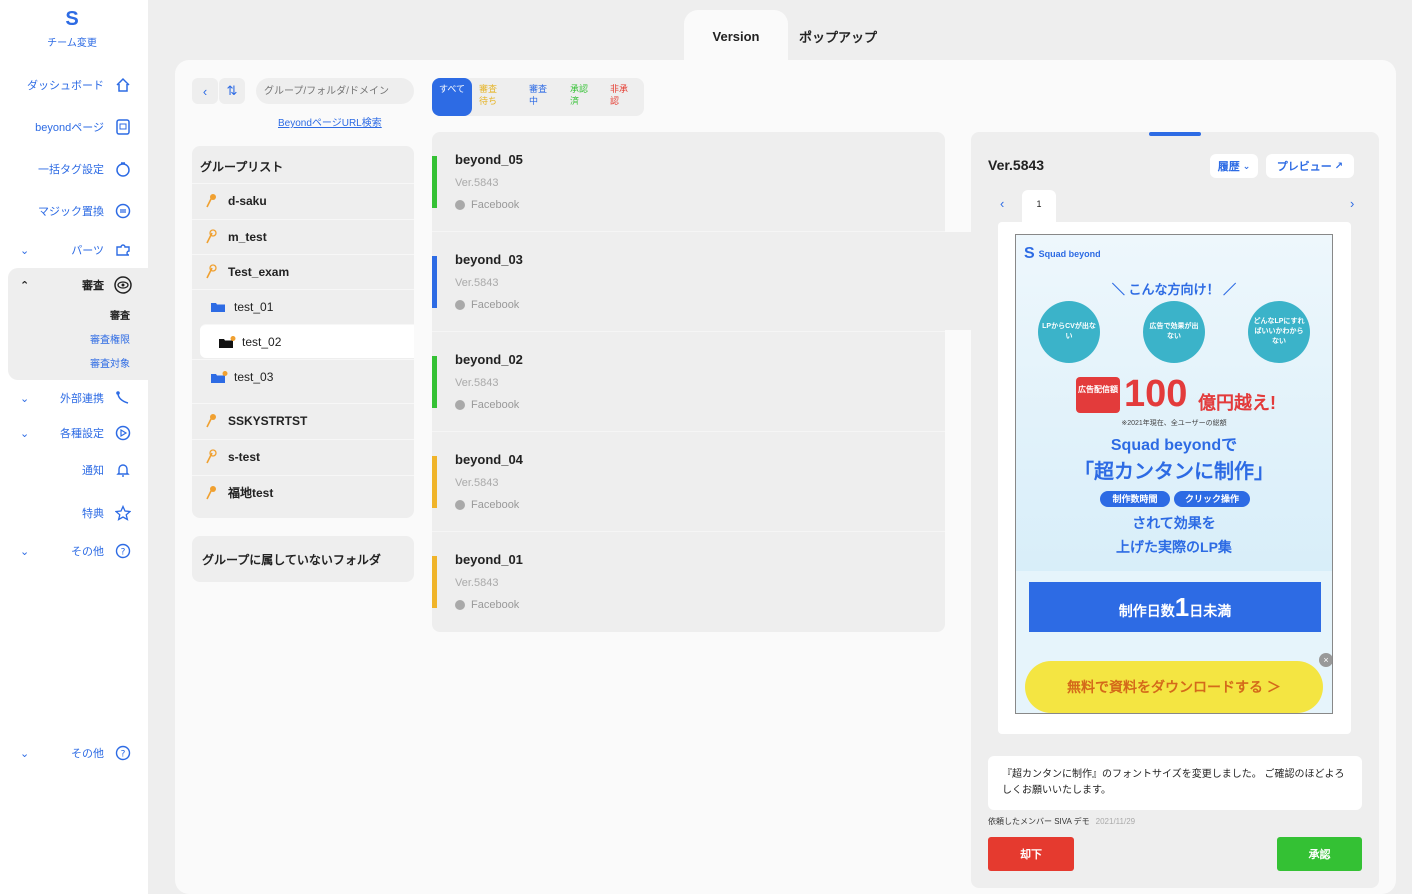 The width and height of the screenshot is (1412, 894). I want to click on folder-item: test_03, so click(303, 376).